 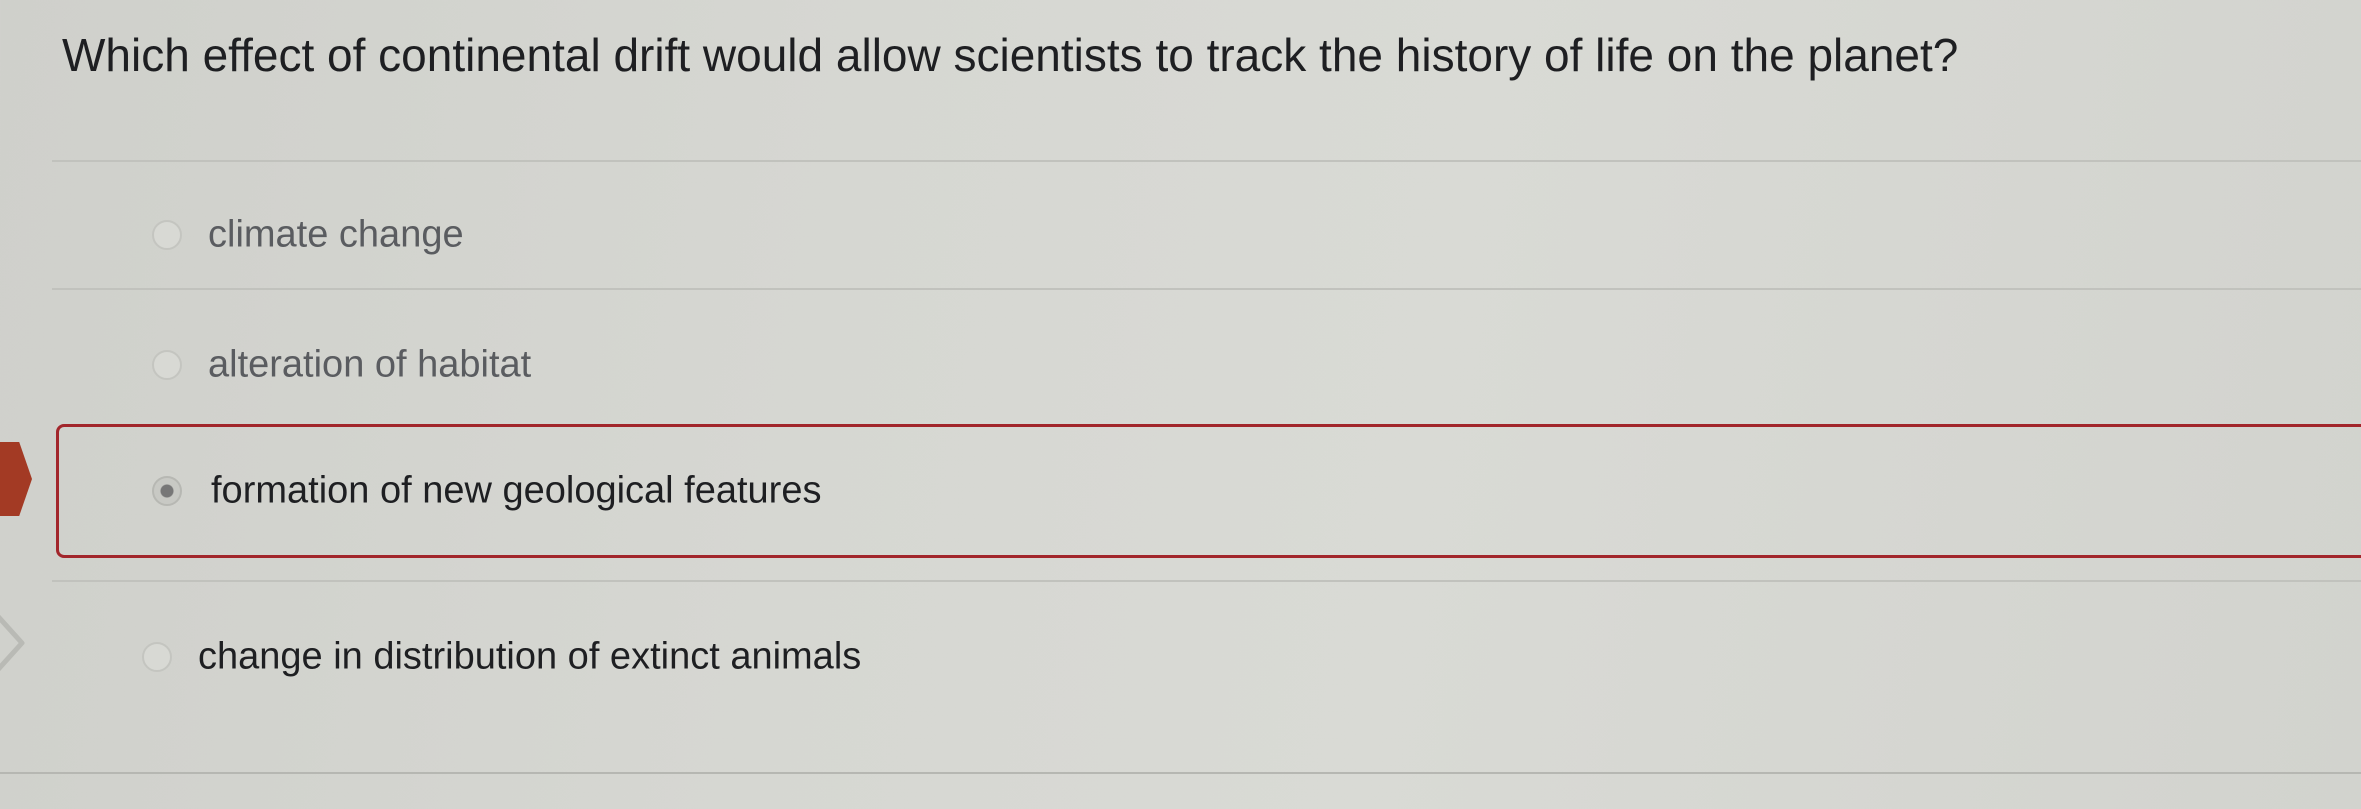 I want to click on chevron-right-icon, so click(x=15, y=643).